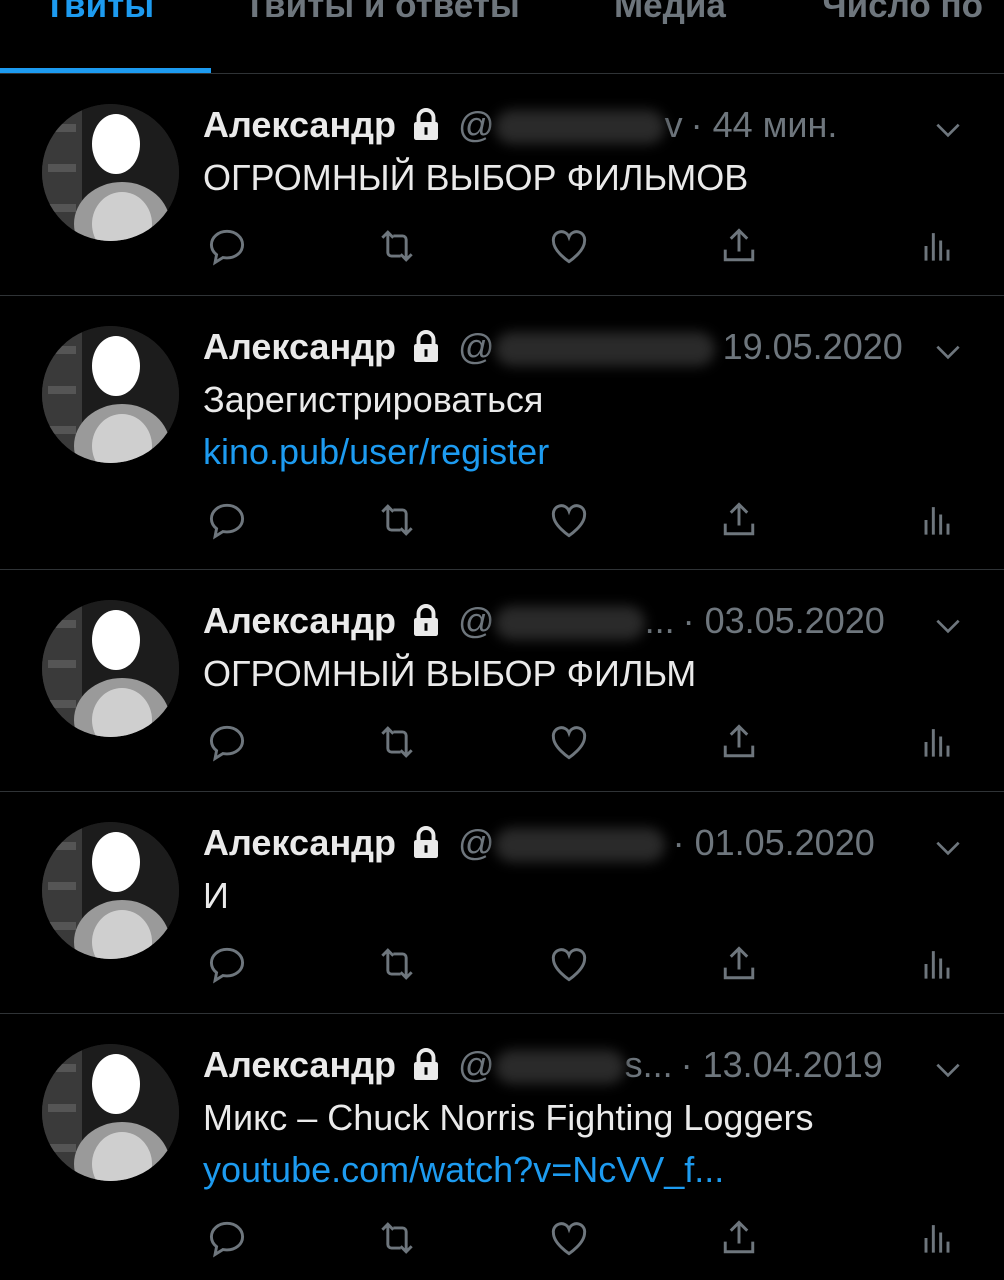  What do you see at coordinates (902, 13) in the screenshot?
I see `tab-likes: Число по` at bounding box center [902, 13].